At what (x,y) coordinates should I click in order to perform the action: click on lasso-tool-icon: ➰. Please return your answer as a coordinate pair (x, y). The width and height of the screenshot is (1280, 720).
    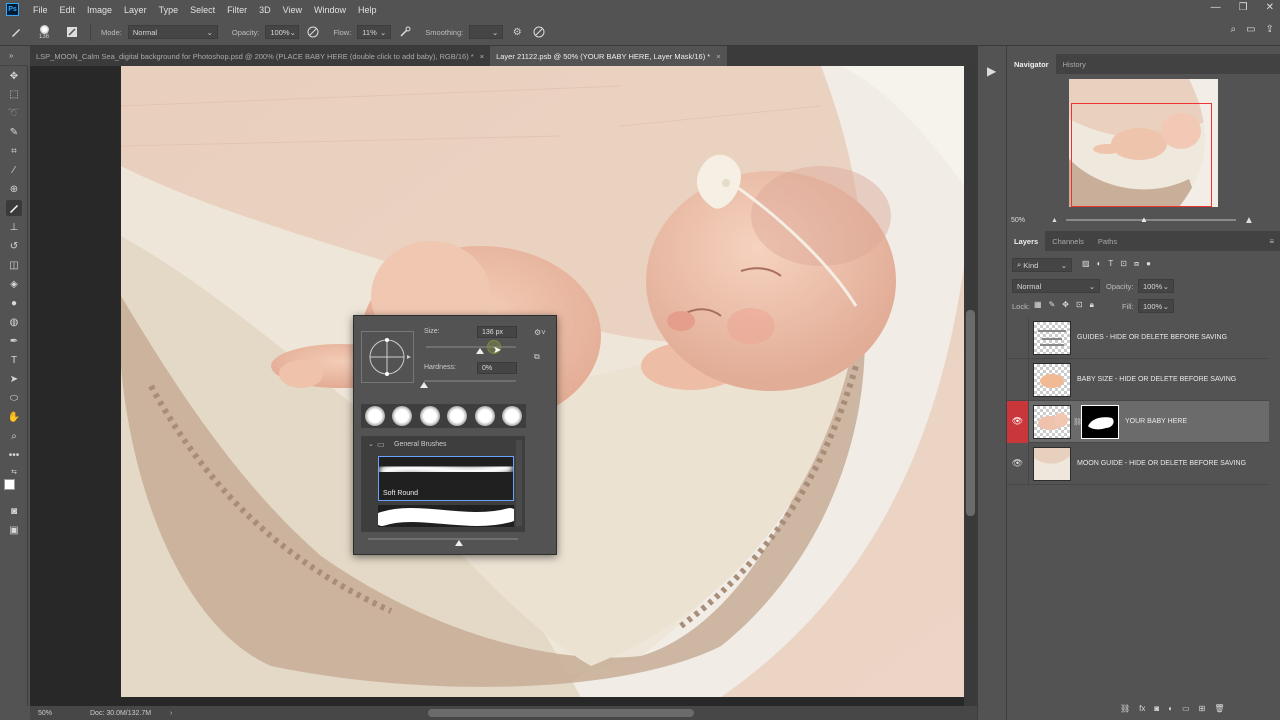
    Looking at the image, I should click on (14, 113).